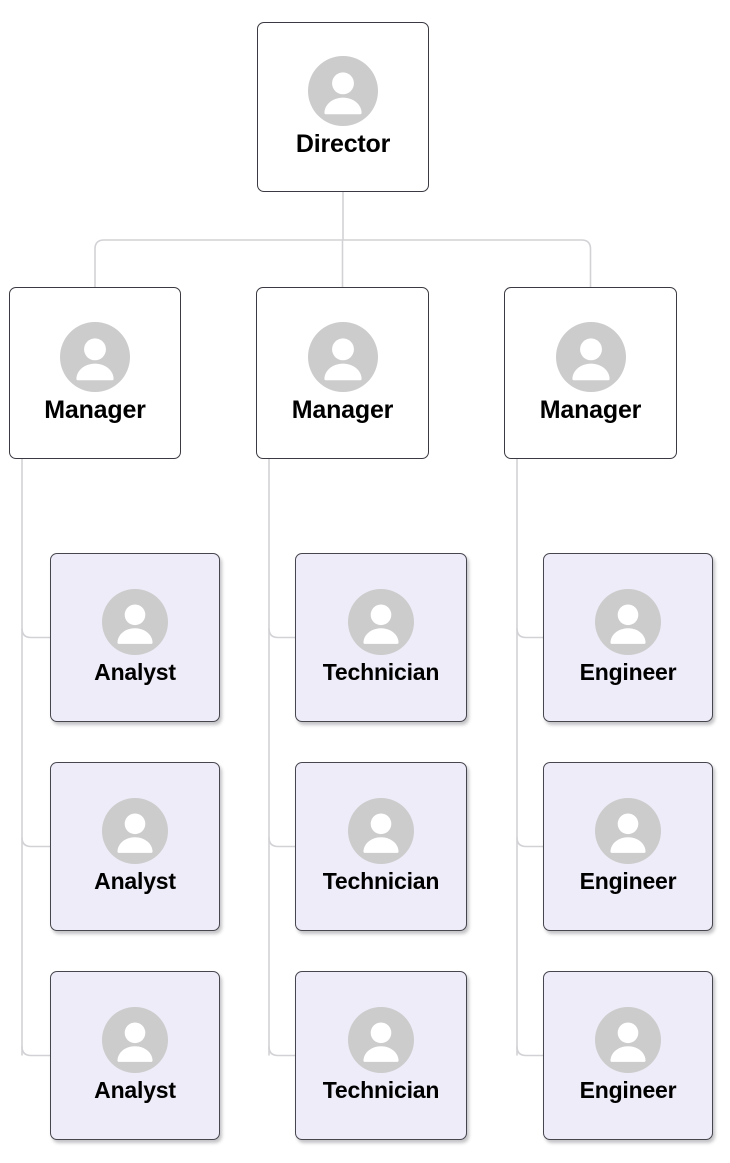  I want to click on org-node-technician-3: Technician, so click(381, 1055).